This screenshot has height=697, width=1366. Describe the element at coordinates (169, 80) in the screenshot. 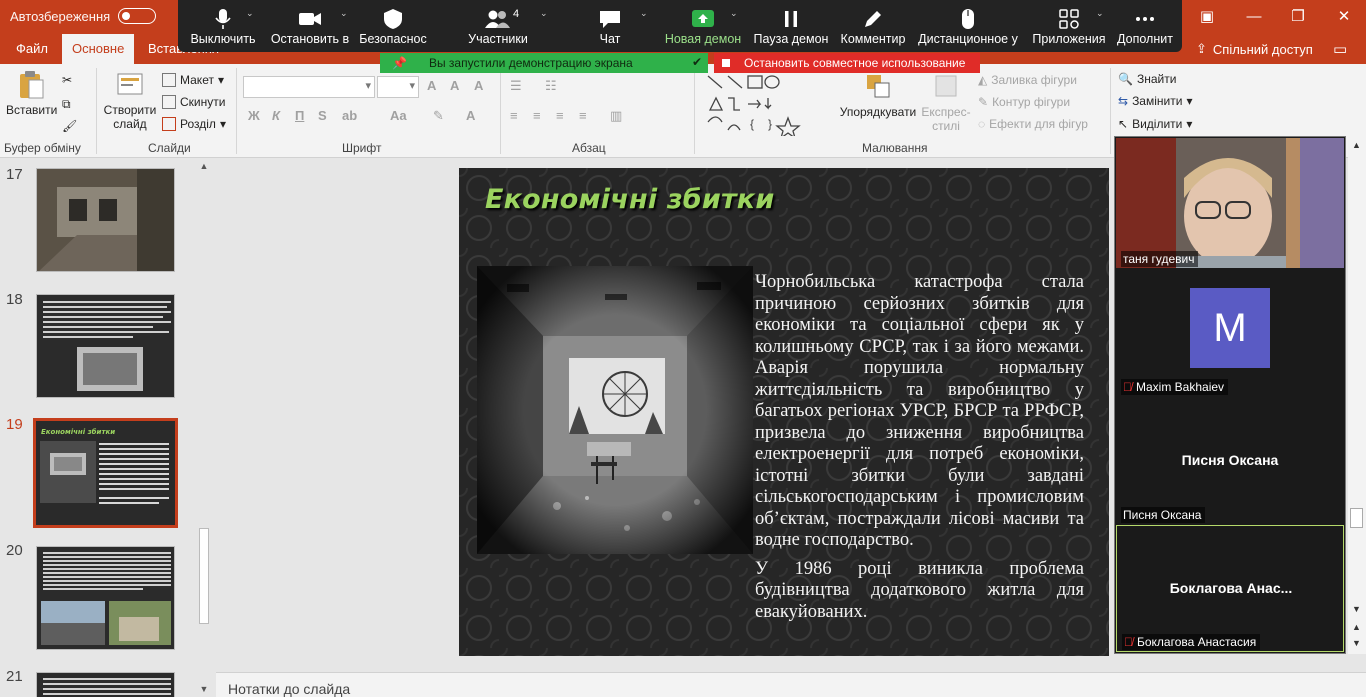

I see `layout-icon` at that location.